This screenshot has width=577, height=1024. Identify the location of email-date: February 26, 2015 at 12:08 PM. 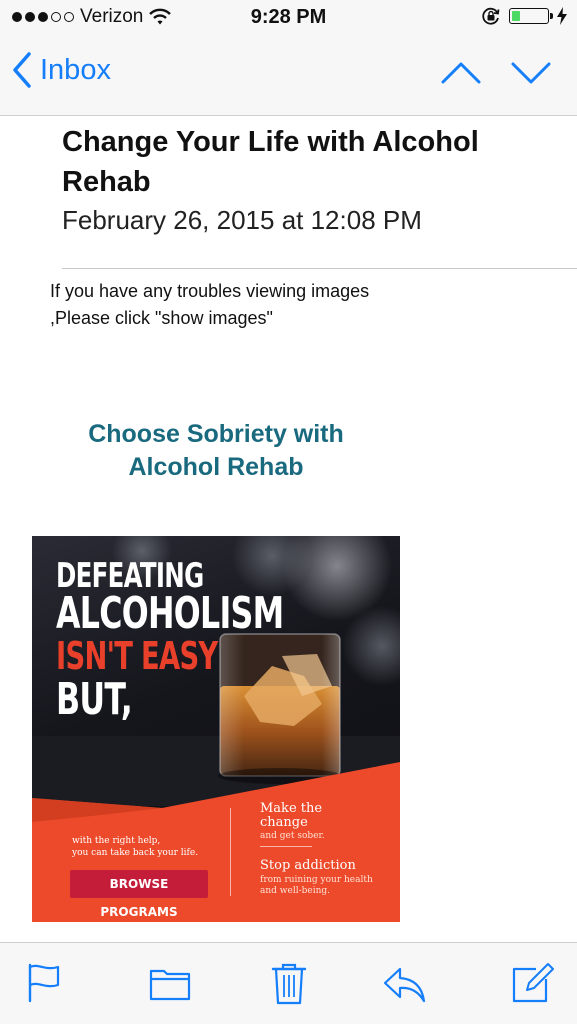
(242, 220).